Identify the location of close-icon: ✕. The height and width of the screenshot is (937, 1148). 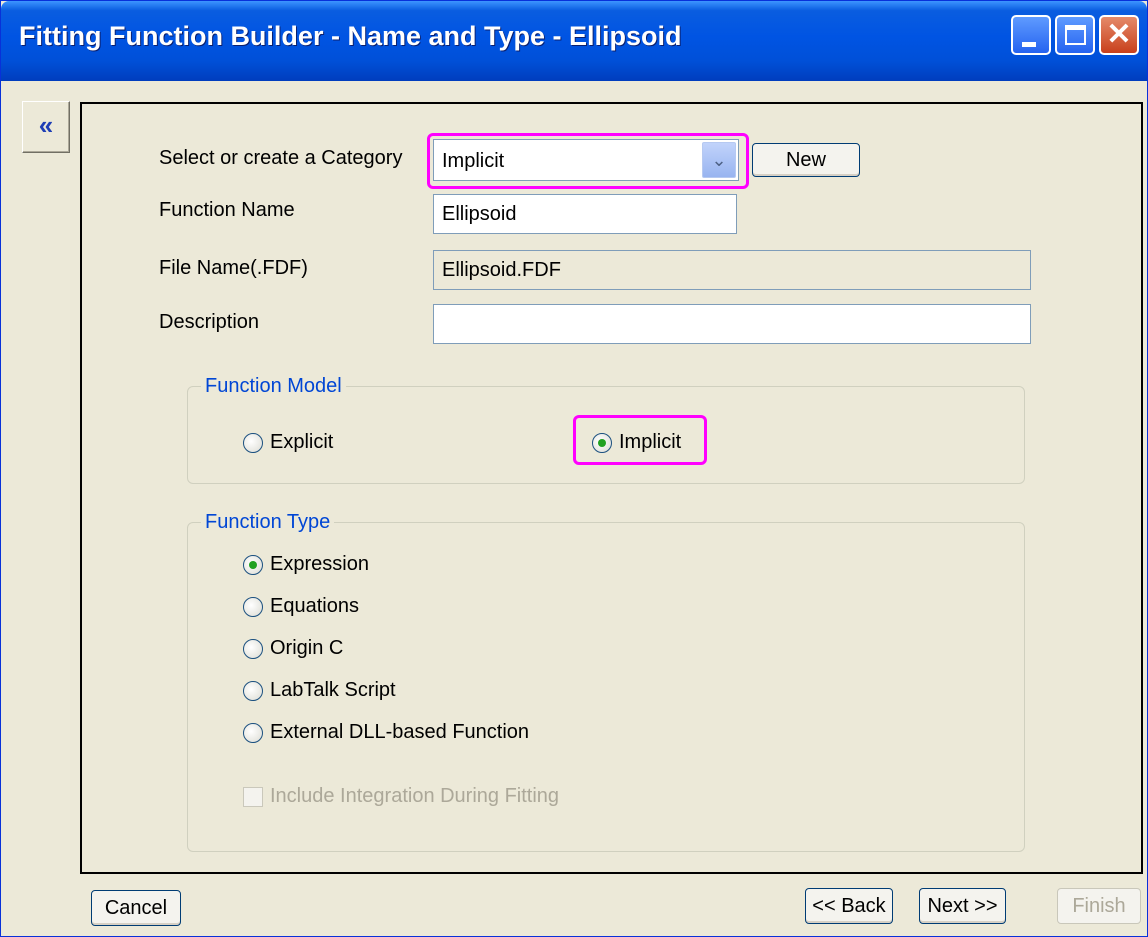
(1119, 34).